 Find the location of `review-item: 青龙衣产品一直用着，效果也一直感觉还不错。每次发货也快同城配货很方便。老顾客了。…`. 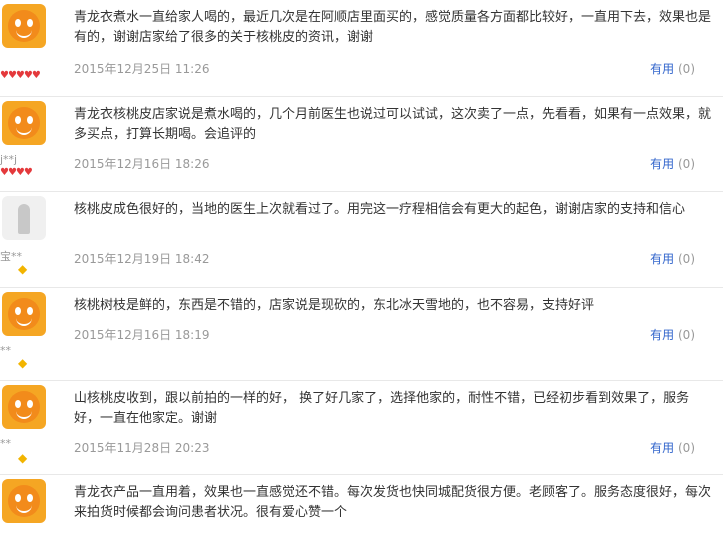

review-item: 青龙衣产品一直用着，效果也一直感觉还不错。每次发货也快同城配货很方便。老顾客了。… is located at coordinates (361, 507).